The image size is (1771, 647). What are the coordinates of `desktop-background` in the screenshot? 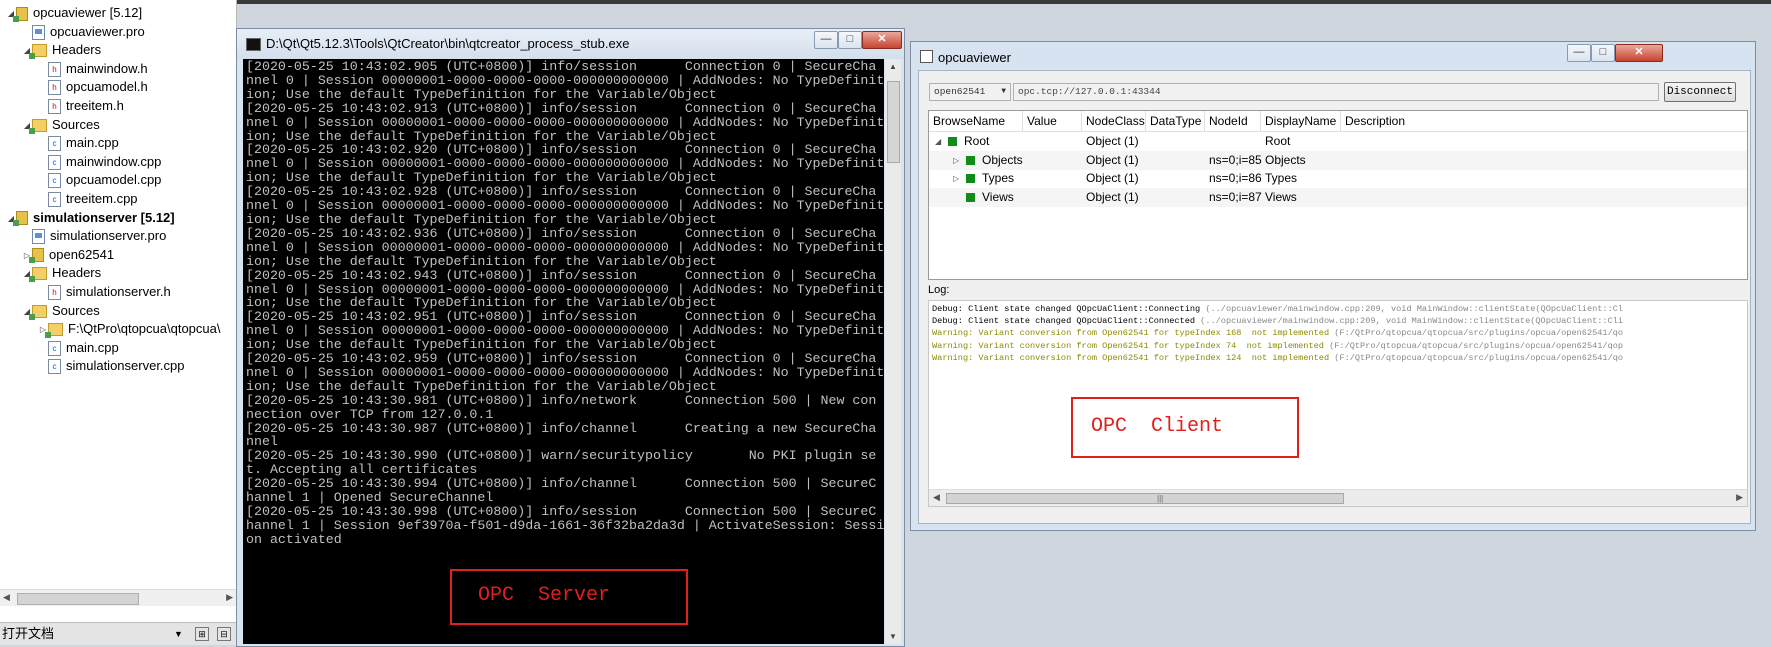 It's located at (885, 2).